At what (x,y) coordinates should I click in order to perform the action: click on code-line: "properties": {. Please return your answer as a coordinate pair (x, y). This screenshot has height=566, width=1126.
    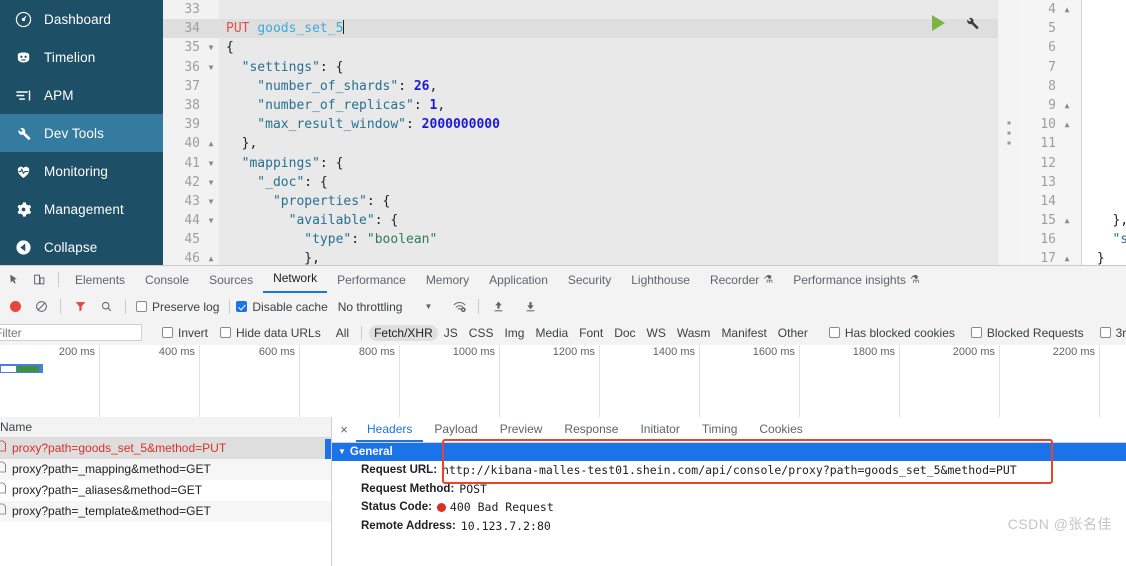
    Looking at the image, I should click on (608, 201).